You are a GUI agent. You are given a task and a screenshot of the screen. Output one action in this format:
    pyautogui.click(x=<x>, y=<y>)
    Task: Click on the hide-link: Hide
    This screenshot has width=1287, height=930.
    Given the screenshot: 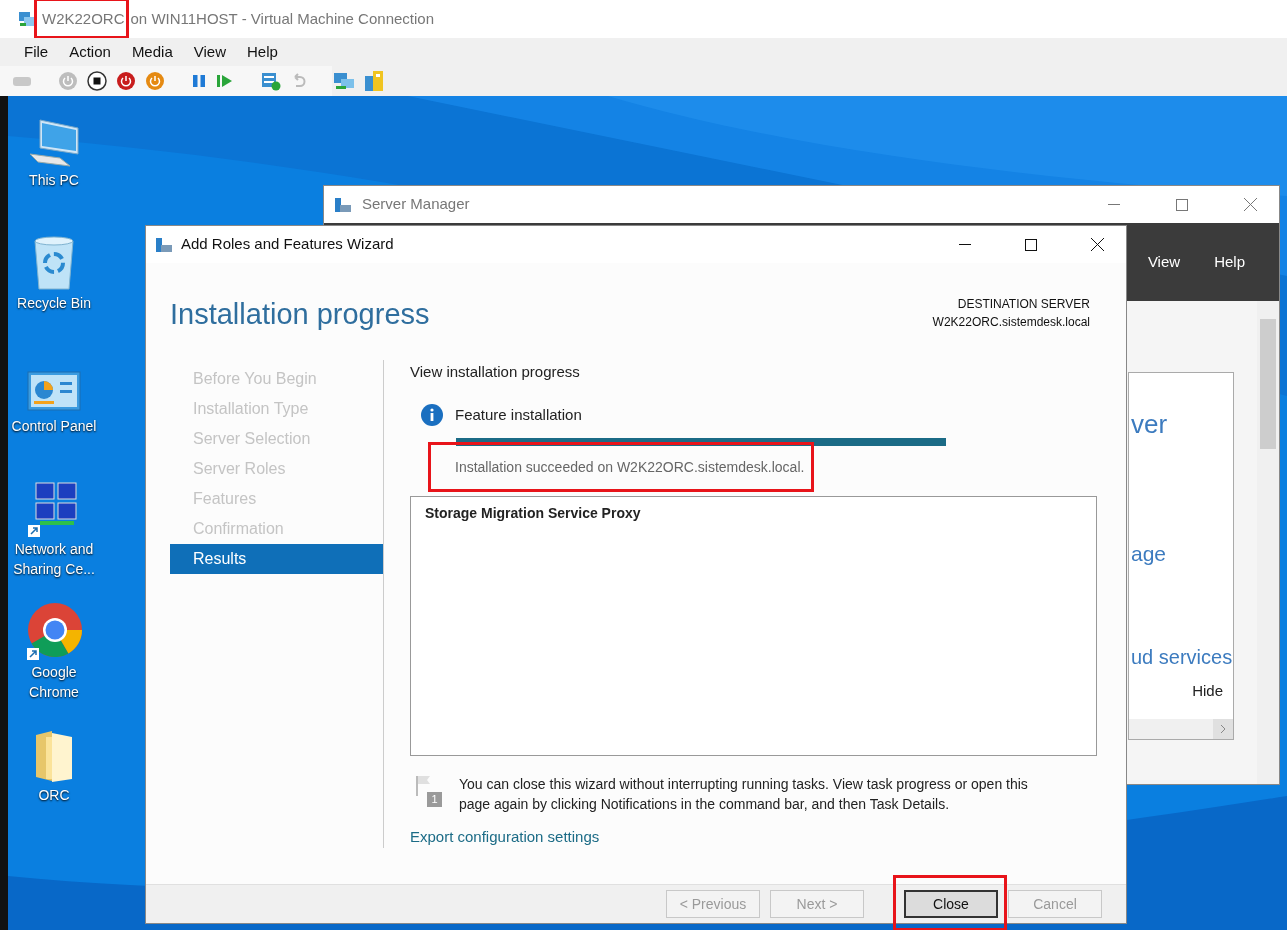 What is the action you would take?
    pyautogui.click(x=1207, y=690)
    